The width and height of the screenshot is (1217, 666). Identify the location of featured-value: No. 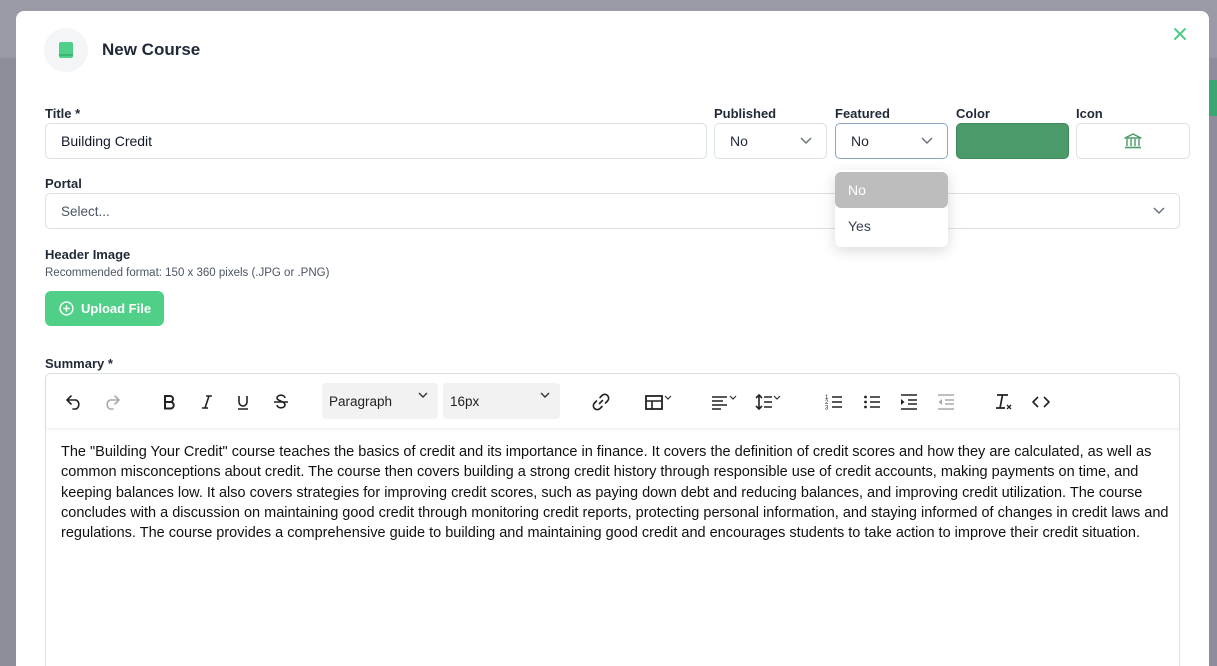
(860, 141).